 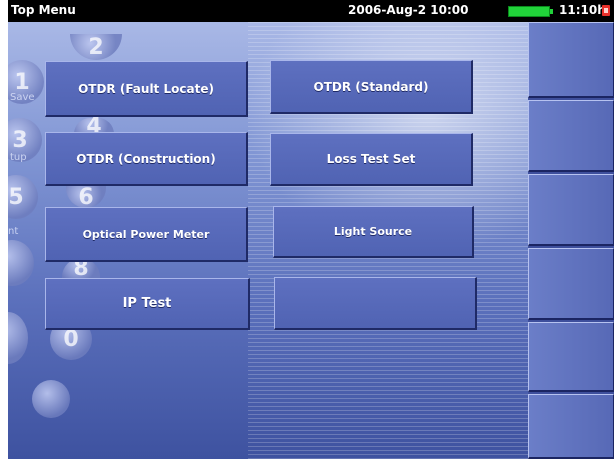 What do you see at coordinates (371, 87) in the screenshot?
I see `otdr-standard-button: OTDR (Standard)` at bounding box center [371, 87].